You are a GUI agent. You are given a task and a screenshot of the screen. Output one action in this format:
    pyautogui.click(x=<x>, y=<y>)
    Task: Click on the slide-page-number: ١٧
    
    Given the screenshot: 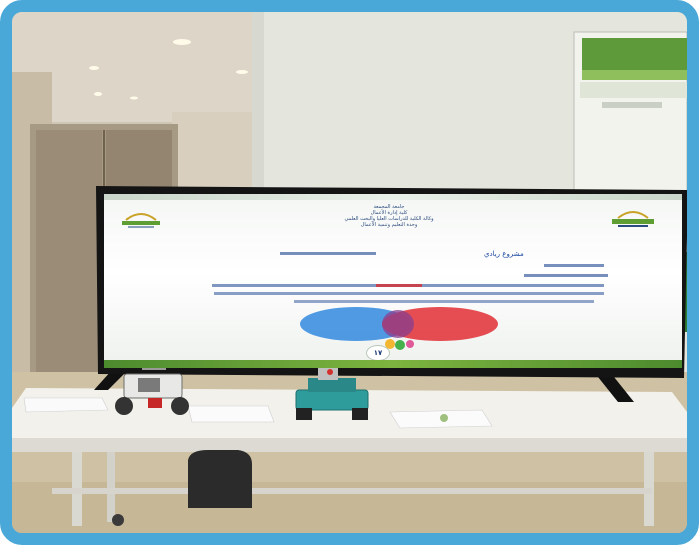 What is the action you would take?
    pyautogui.click(x=378, y=353)
    